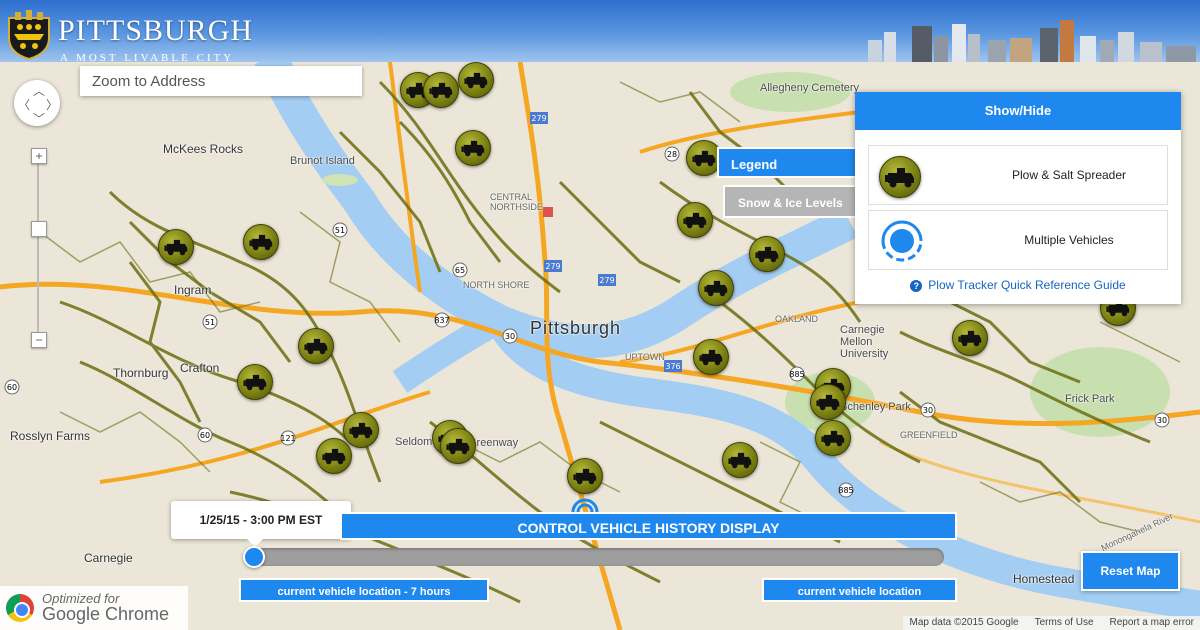 This screenshot has height=630, width=1200. Describe the element at coordinates (516, 202) in the screenshot. I see `map-label: CENTRAL NORTHSIDE` at that location.